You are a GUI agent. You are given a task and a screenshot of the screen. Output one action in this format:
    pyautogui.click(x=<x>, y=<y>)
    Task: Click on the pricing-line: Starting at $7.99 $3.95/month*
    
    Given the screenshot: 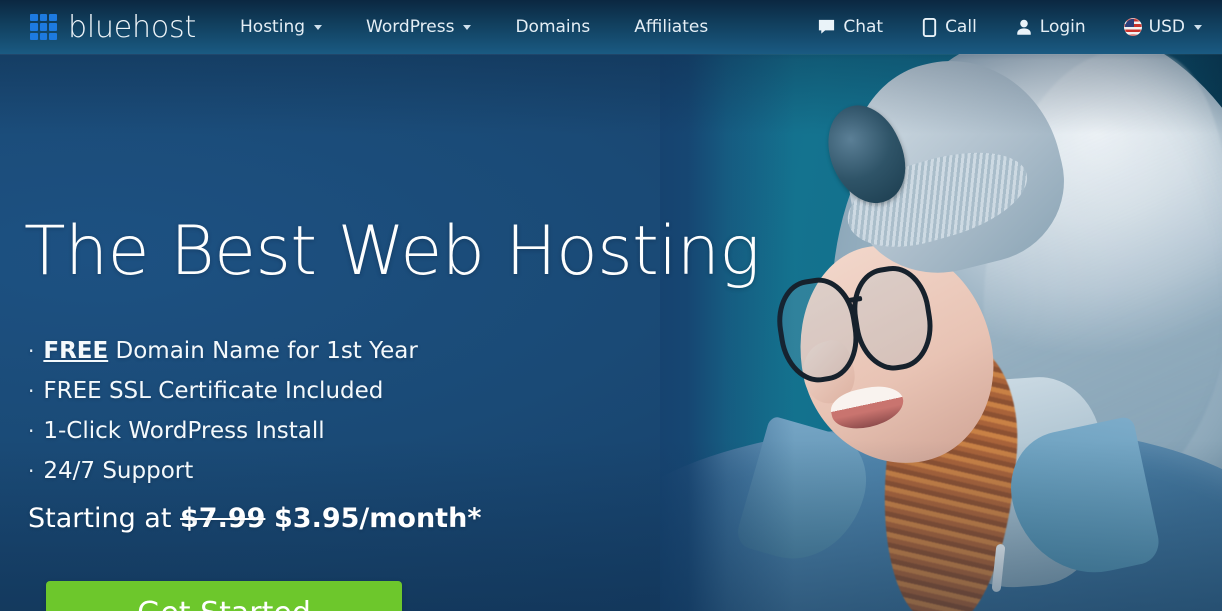 What is the action you would take?
    pyautogui.click(x=254, y=518)
    